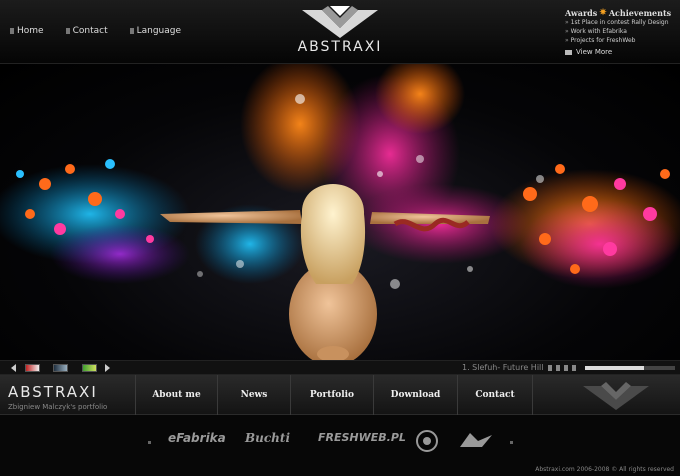 Image resolution: width=680 pixels, height=476 pixels. Describe the element at coordinates (340, 367) in the screenshot. I see `slider-bar: 1. Slefuh- Future Hill` at that location.